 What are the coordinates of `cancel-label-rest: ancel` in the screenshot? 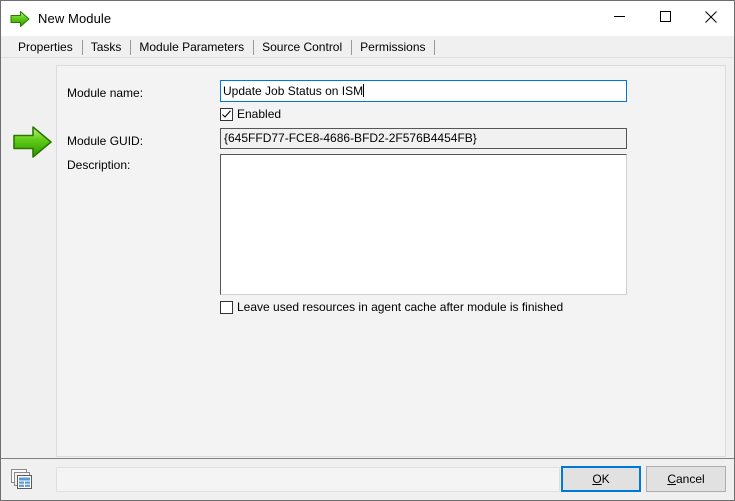 It's located at (690, 479).